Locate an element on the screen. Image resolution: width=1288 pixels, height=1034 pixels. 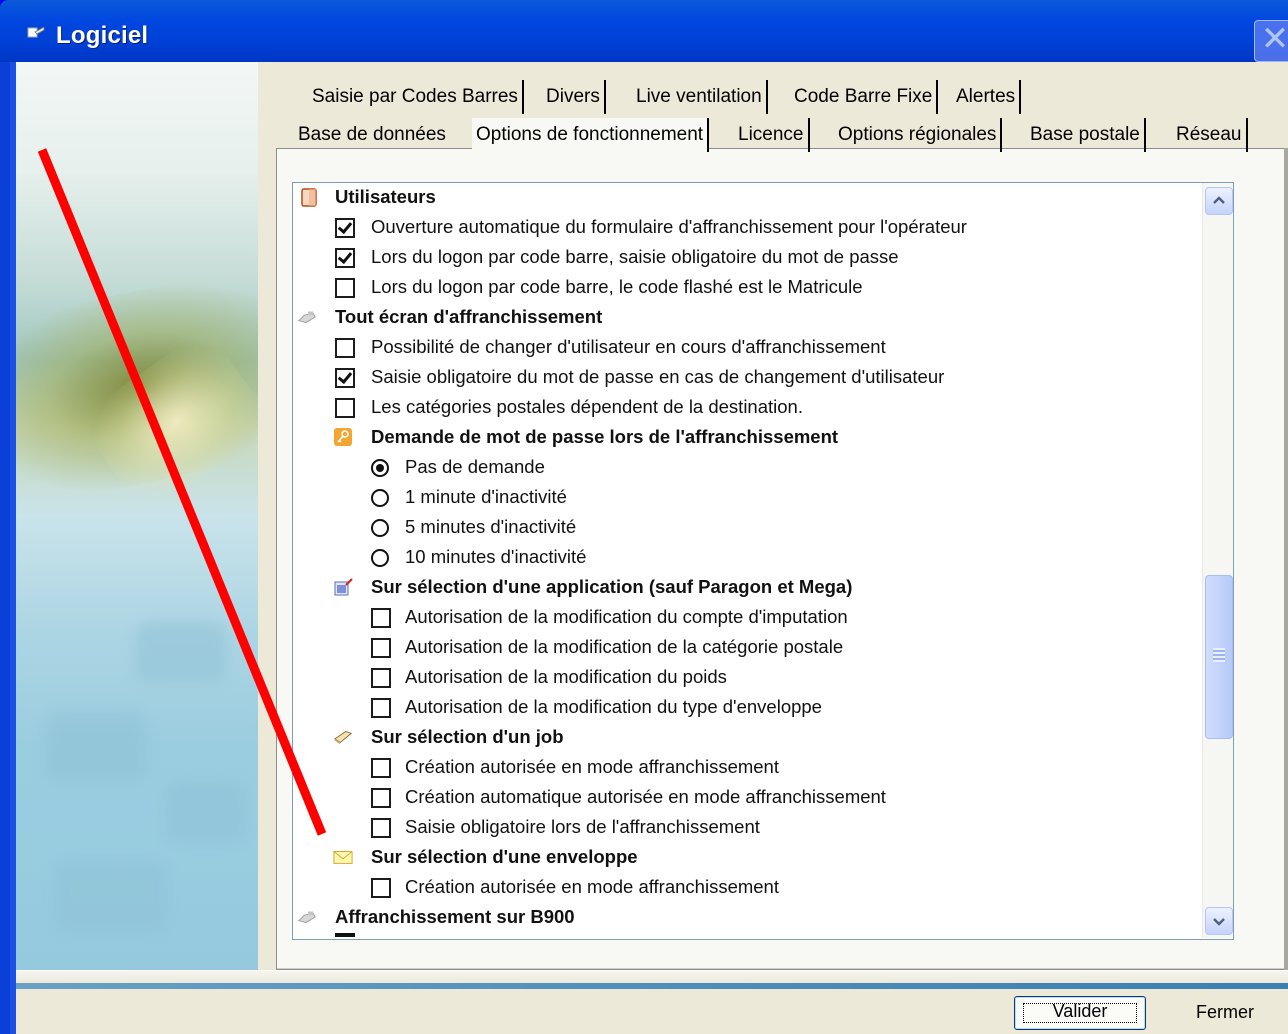
tab-options-fonctionnement: Options de fonctionnement is located at coordinates (591, 135).